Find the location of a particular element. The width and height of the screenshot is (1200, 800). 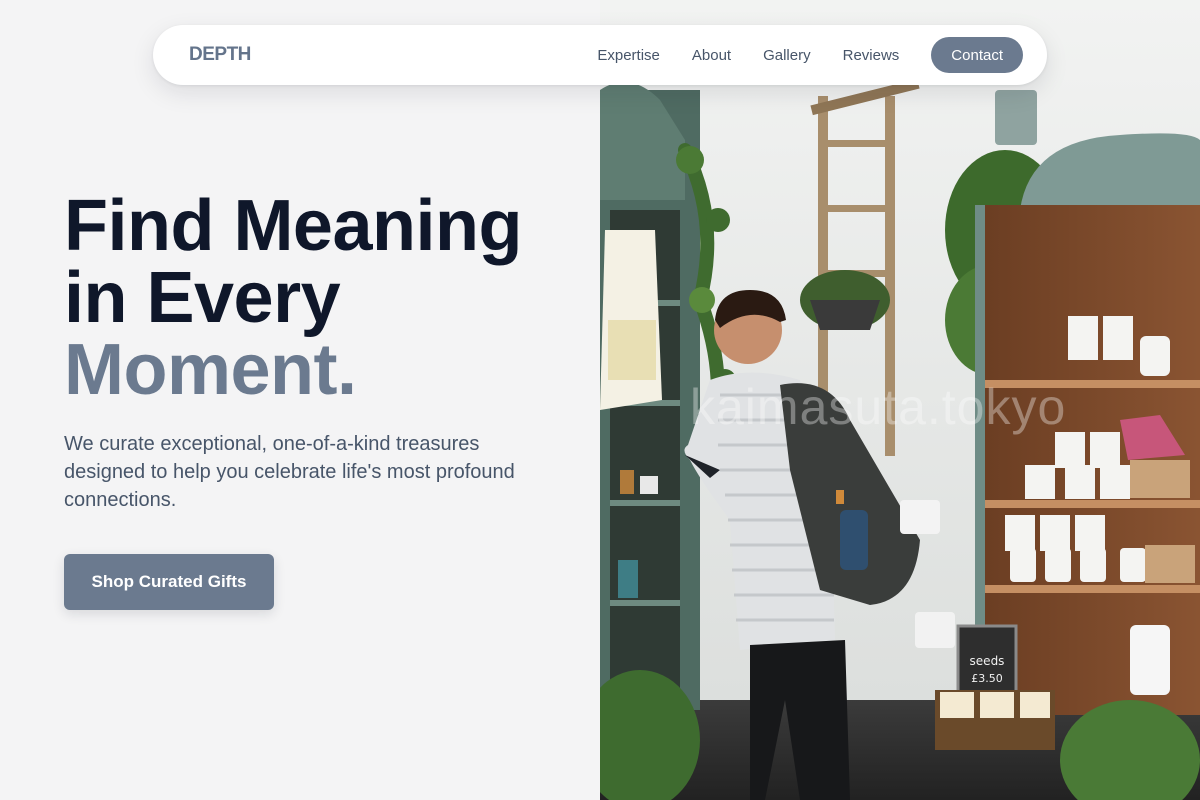

nav-link-about: About is located at coordinates (711, 55).